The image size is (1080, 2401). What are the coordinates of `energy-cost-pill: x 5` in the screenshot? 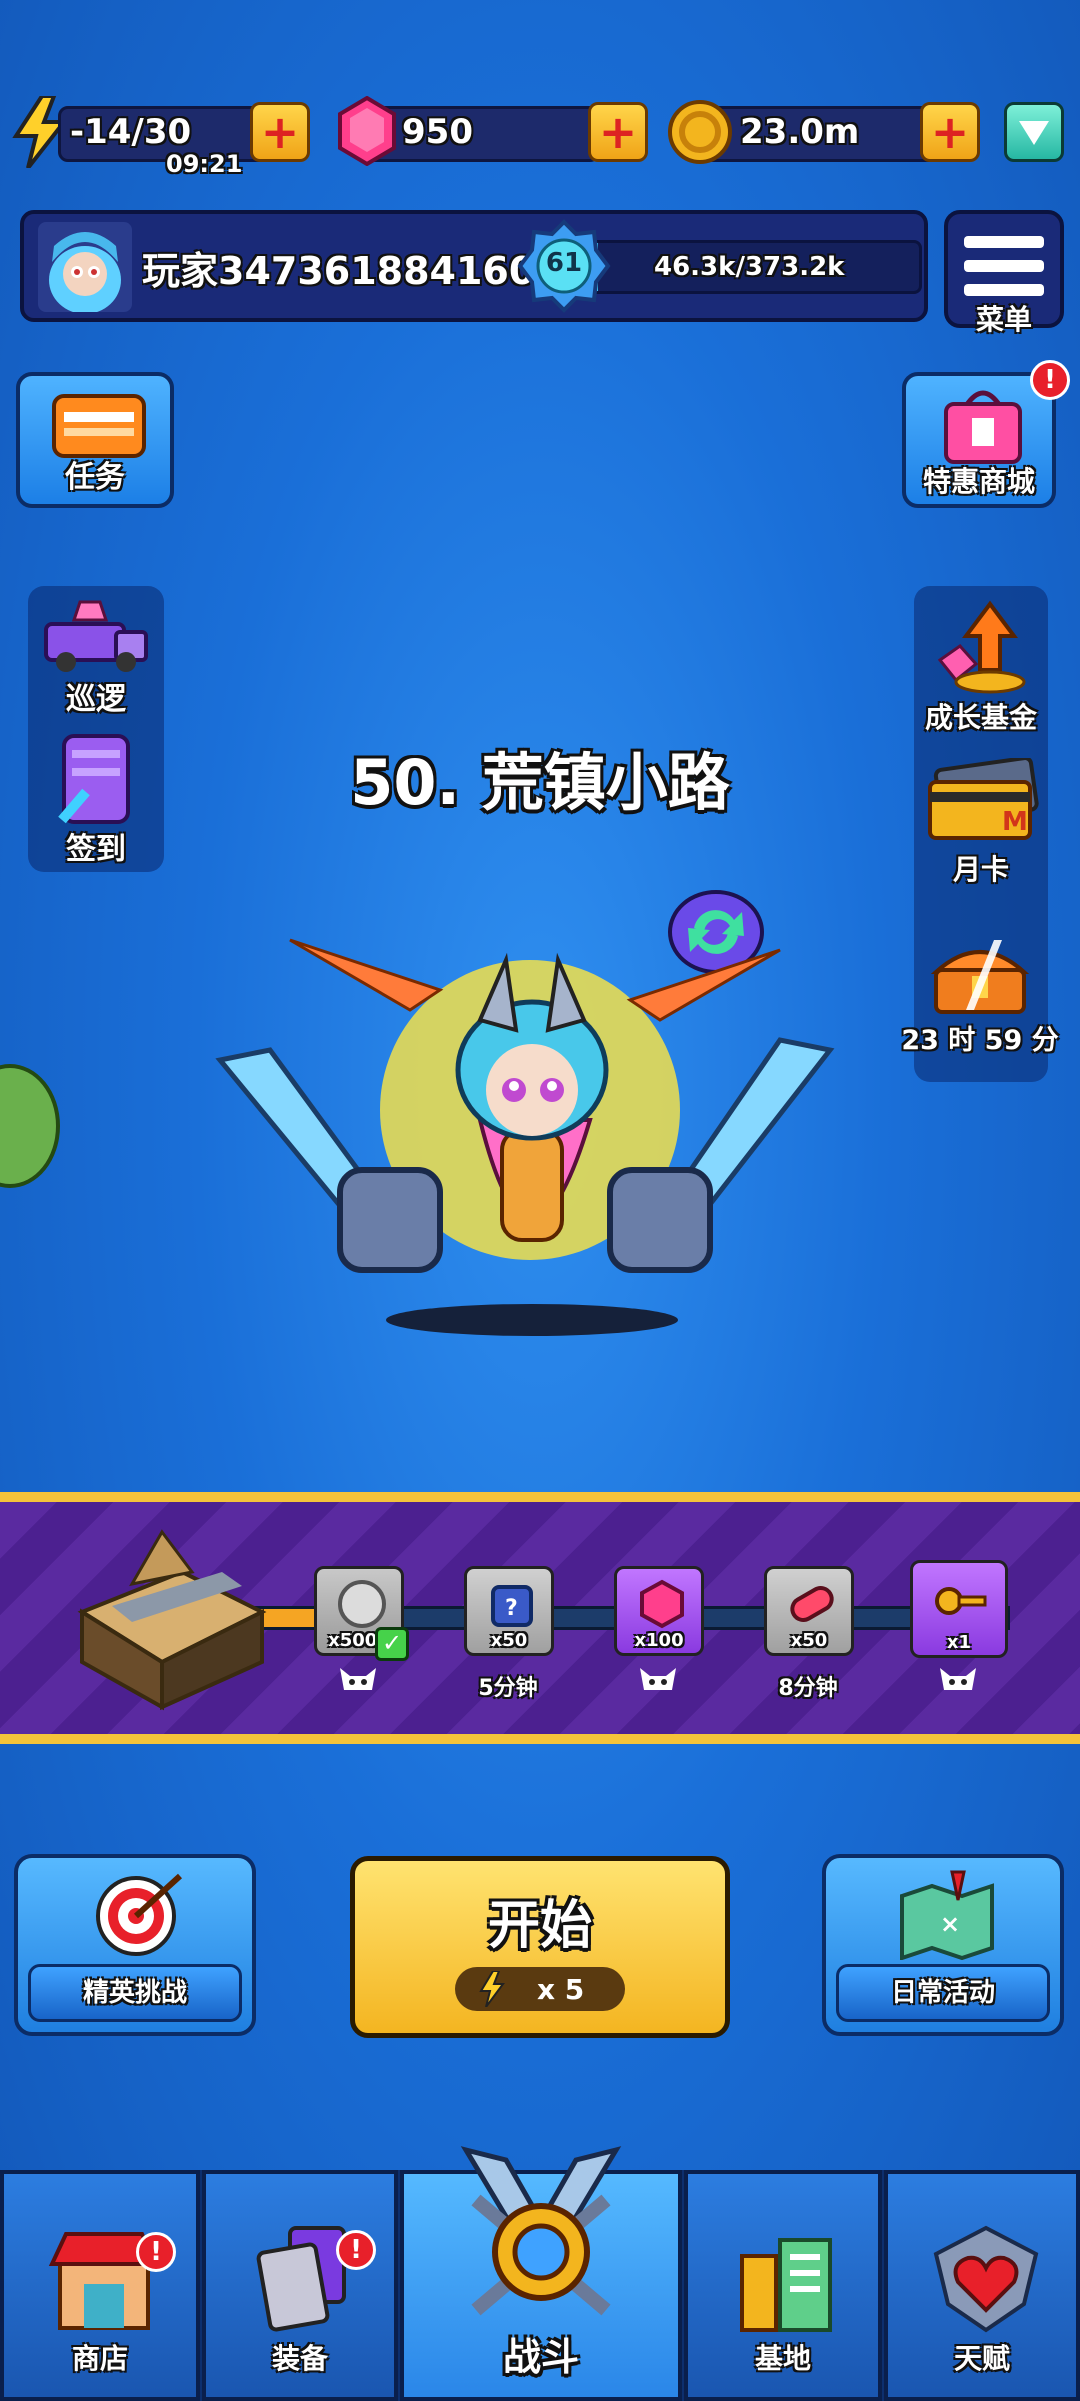 It's located at (540, 1989).